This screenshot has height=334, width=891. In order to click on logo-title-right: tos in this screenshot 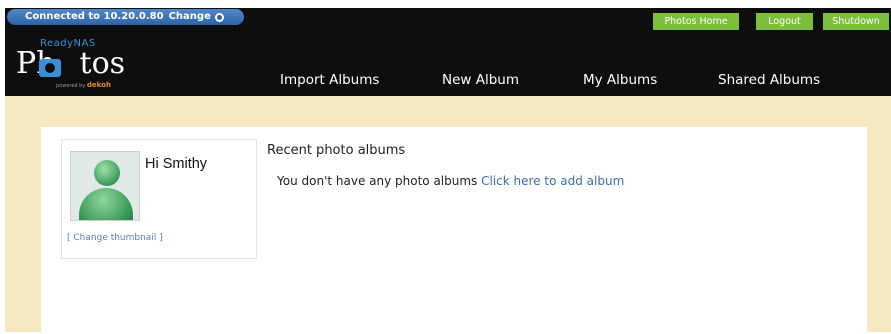, I will do `click(102, 63)`.